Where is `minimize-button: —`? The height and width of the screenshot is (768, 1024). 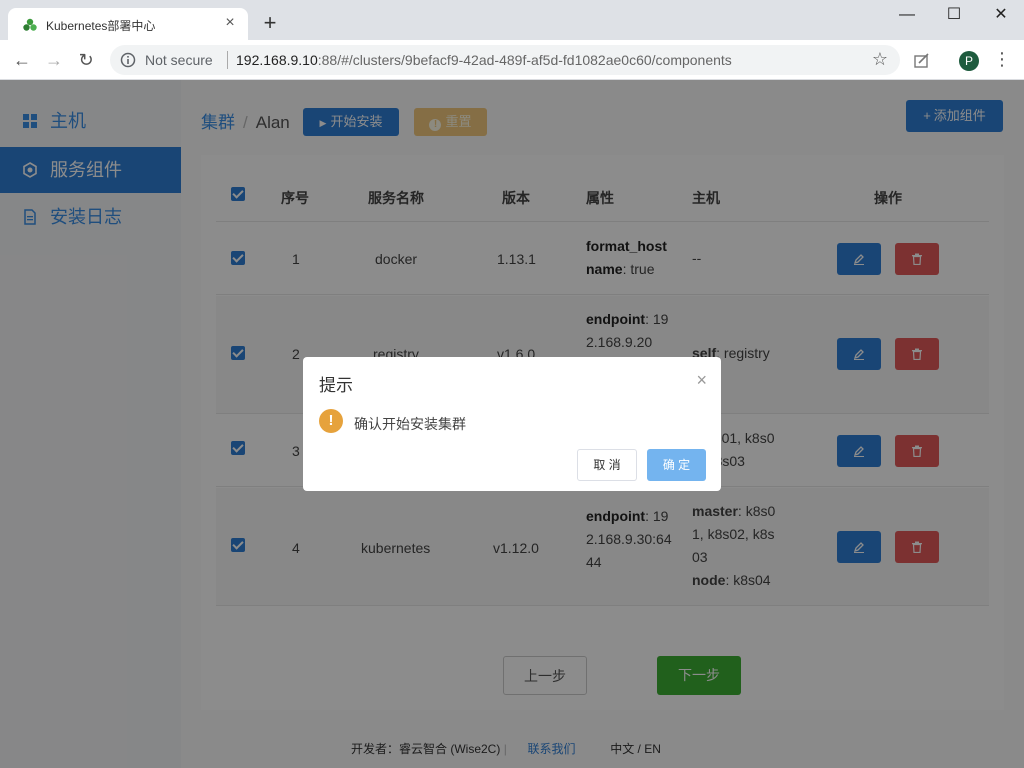
minimize-button: — is located at coordinates (907, 15).